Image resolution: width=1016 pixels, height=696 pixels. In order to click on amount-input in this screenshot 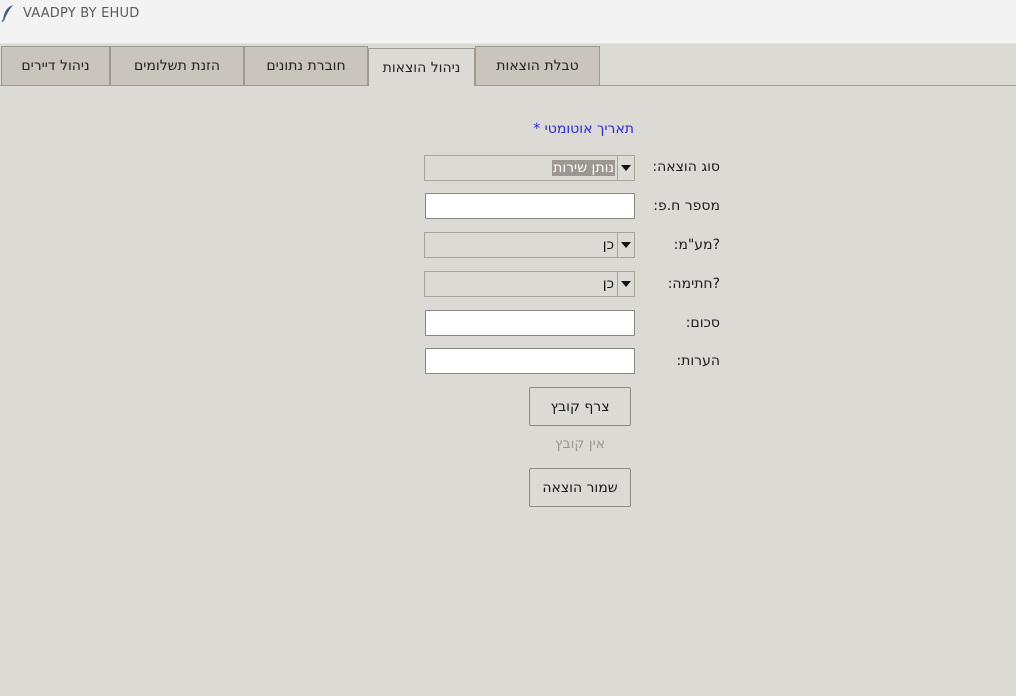, I will do `click(530, 323)`.